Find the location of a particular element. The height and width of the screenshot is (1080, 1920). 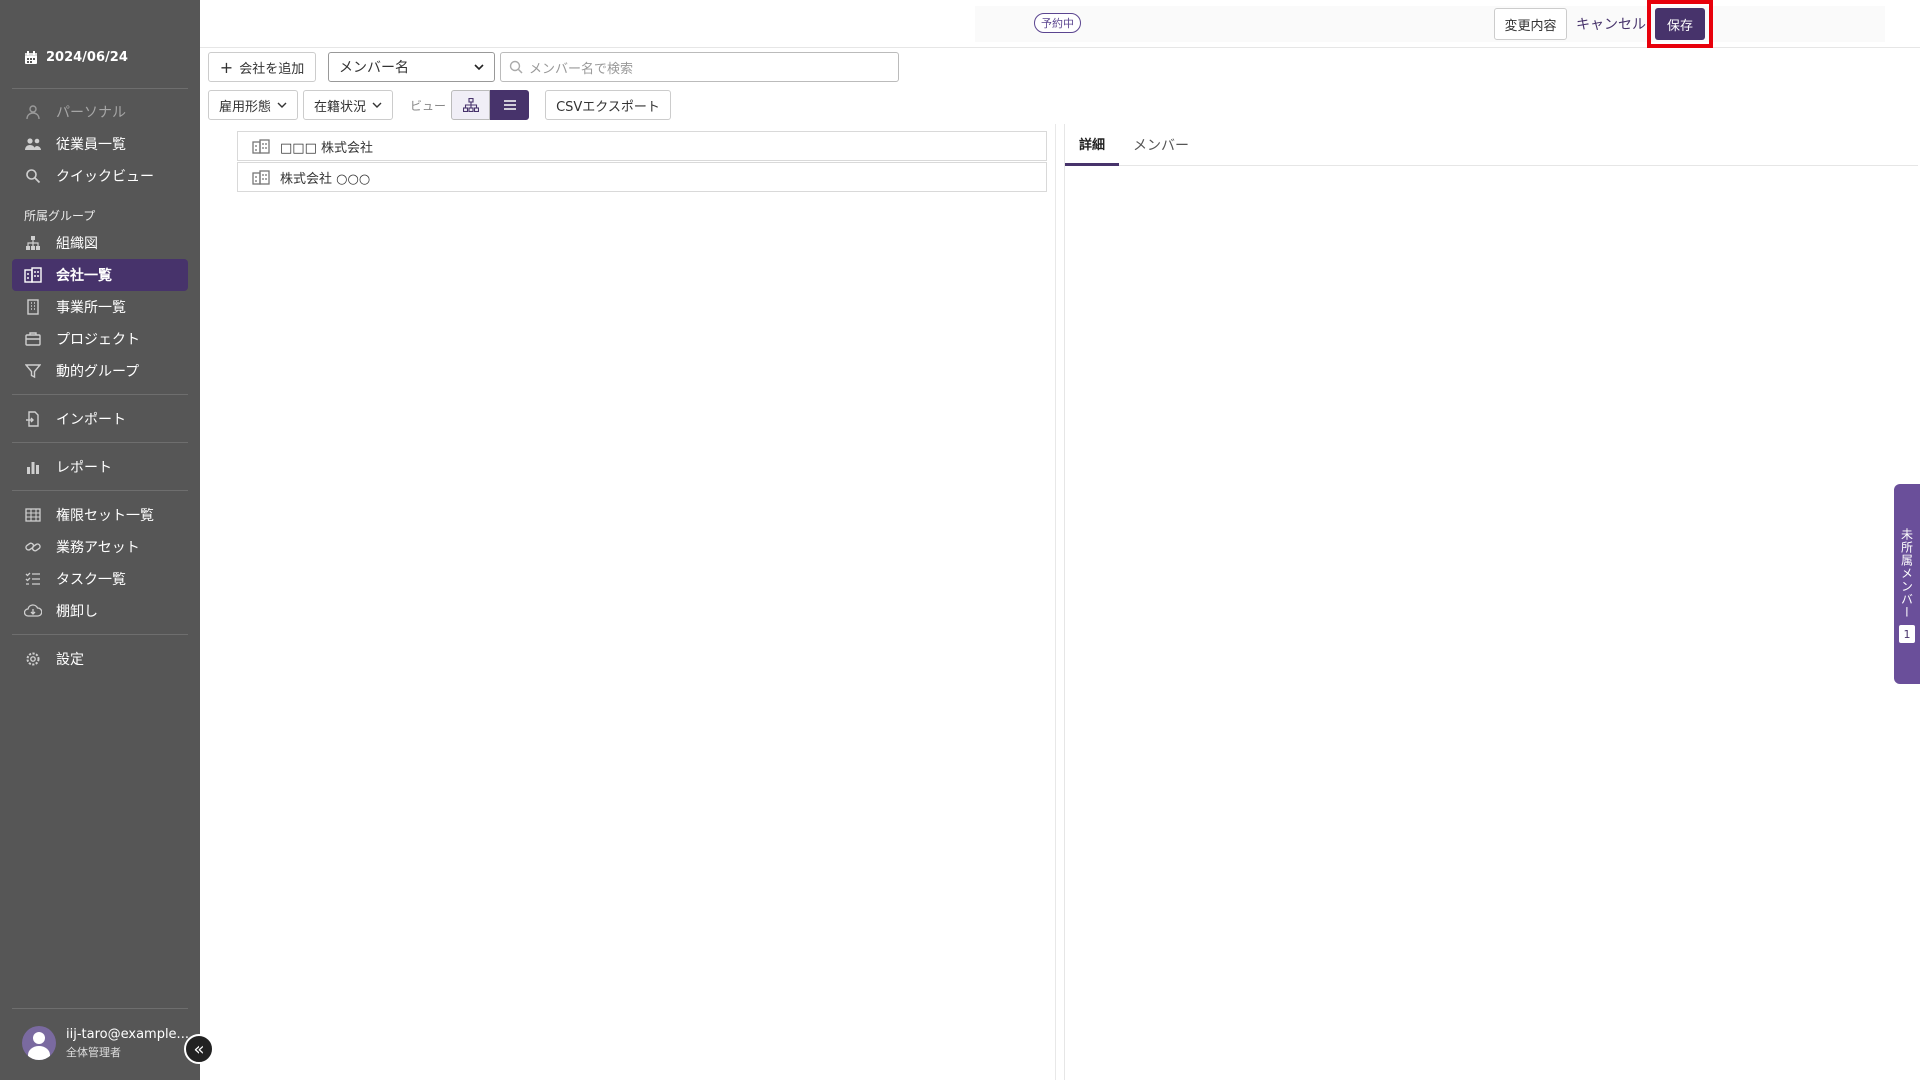

unassigned-members-label: 未所属メンバー is located at coordinates (1906, 573).